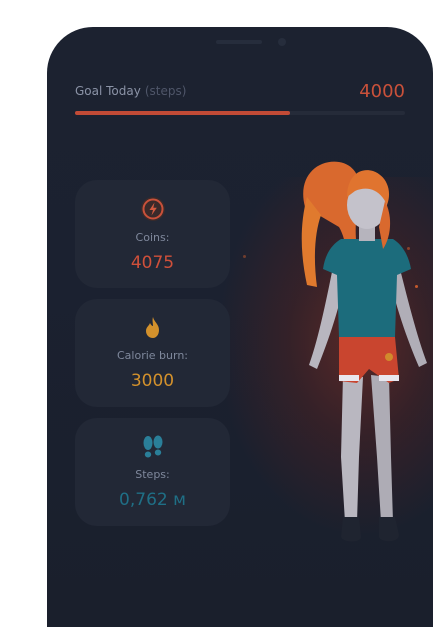 Image resolution: width=433 pixels, height=627 pixels. I want to click on calorie-label: Calorie burn:, so click(152, 355).